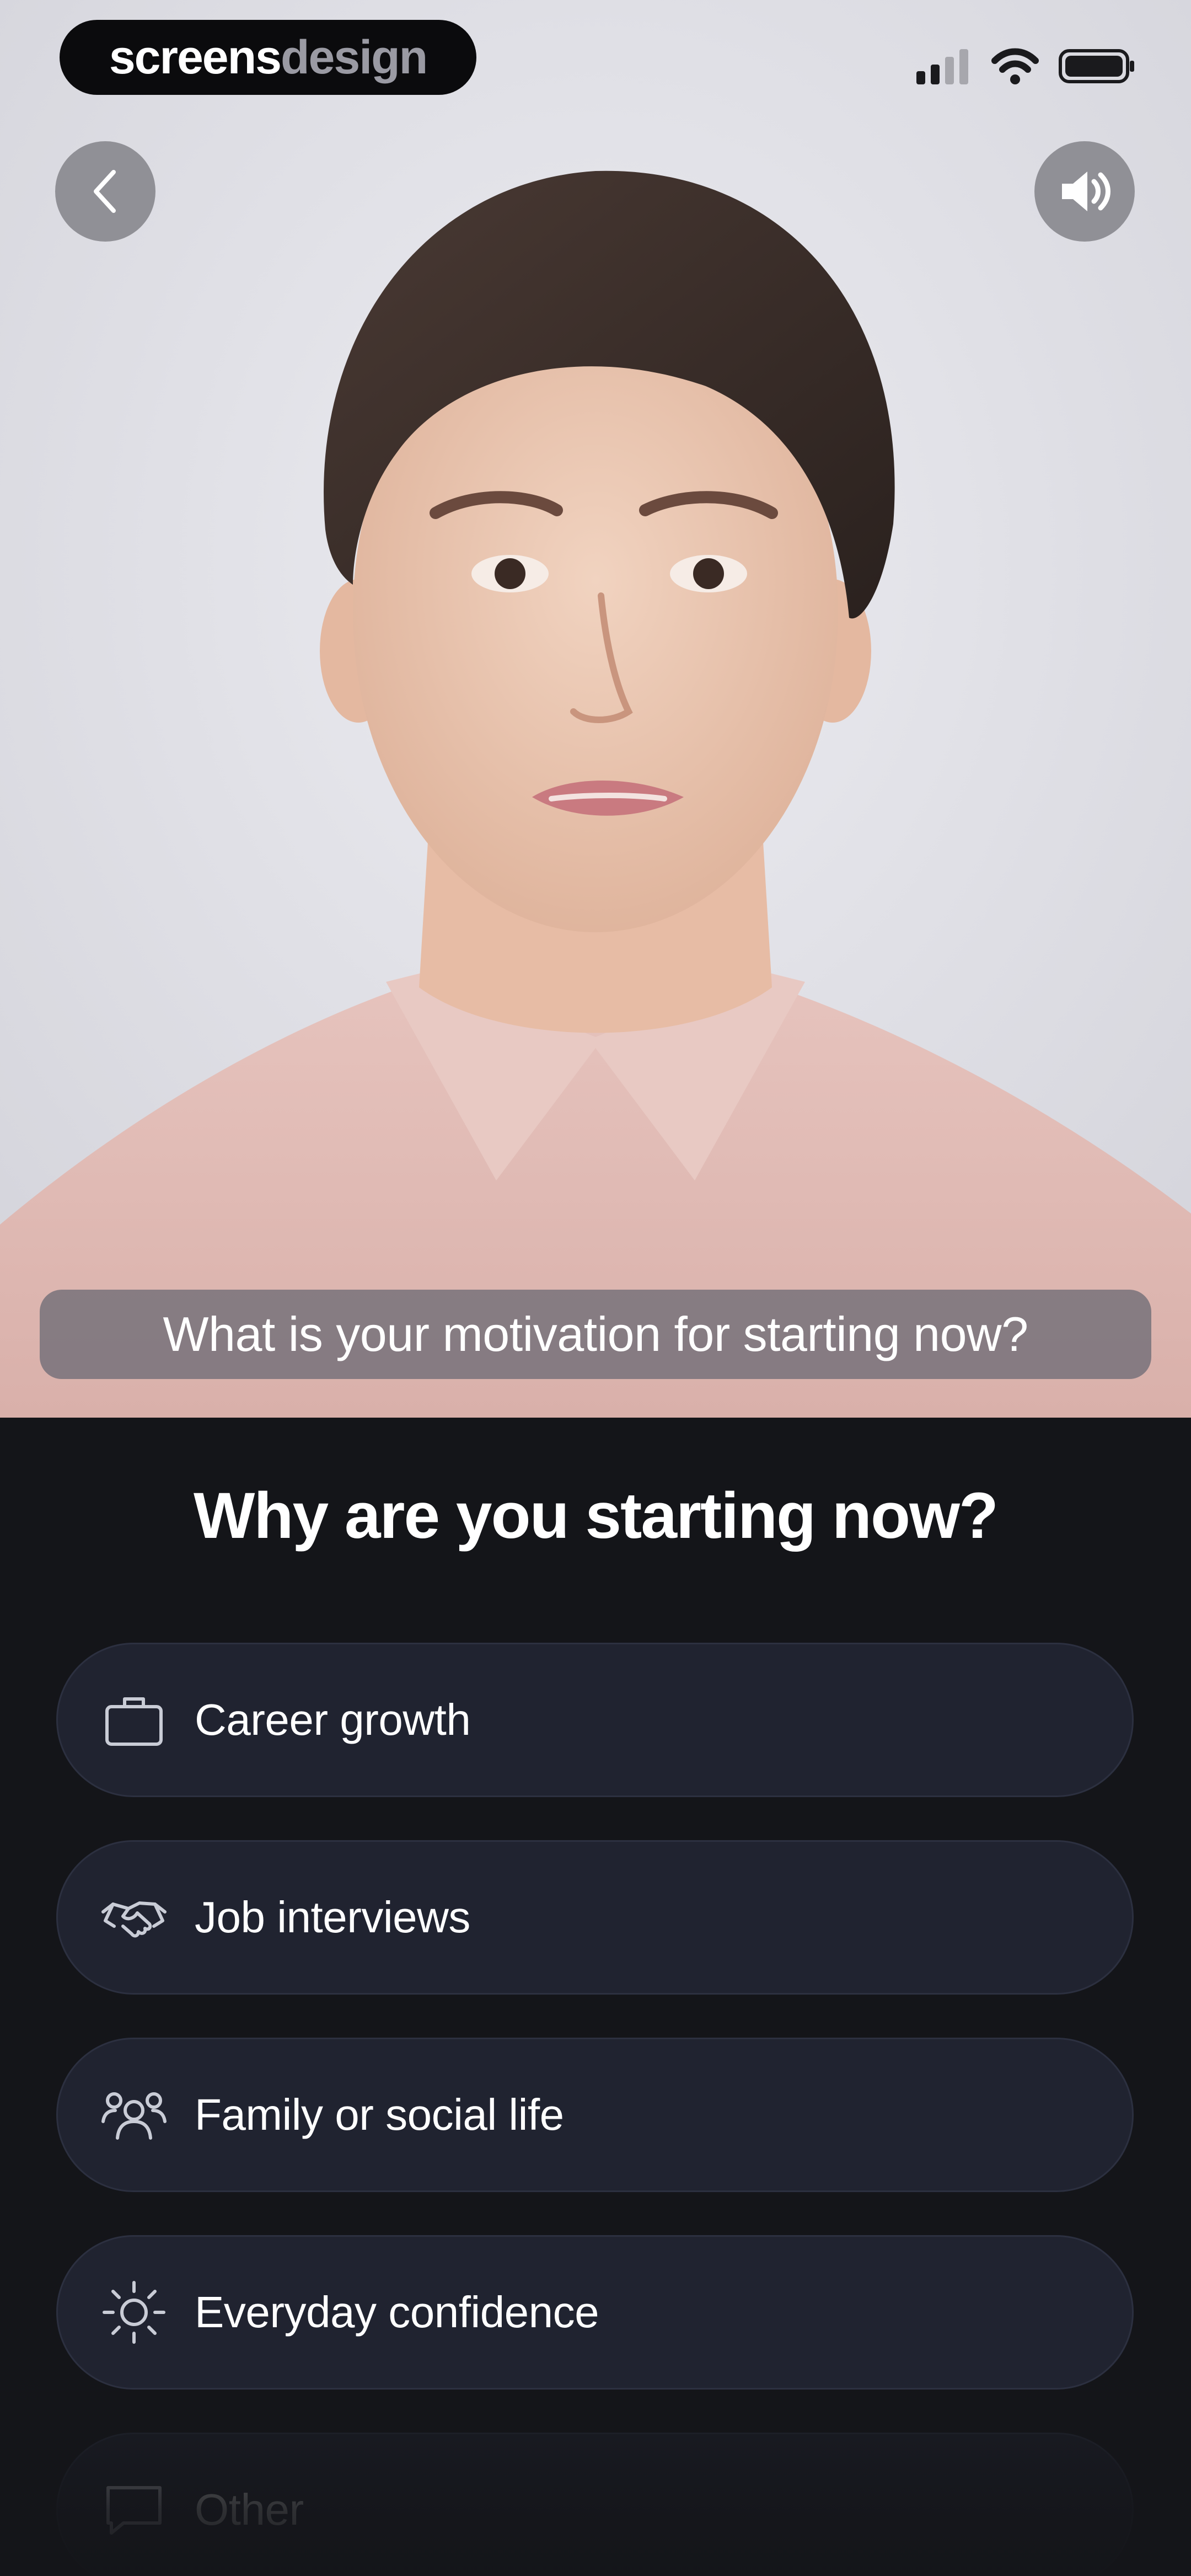  What do you see at coordinates (397, 2312) in the screenshot?
I see `option-label: Everyday confidence` at bounding box center [397, 2312].